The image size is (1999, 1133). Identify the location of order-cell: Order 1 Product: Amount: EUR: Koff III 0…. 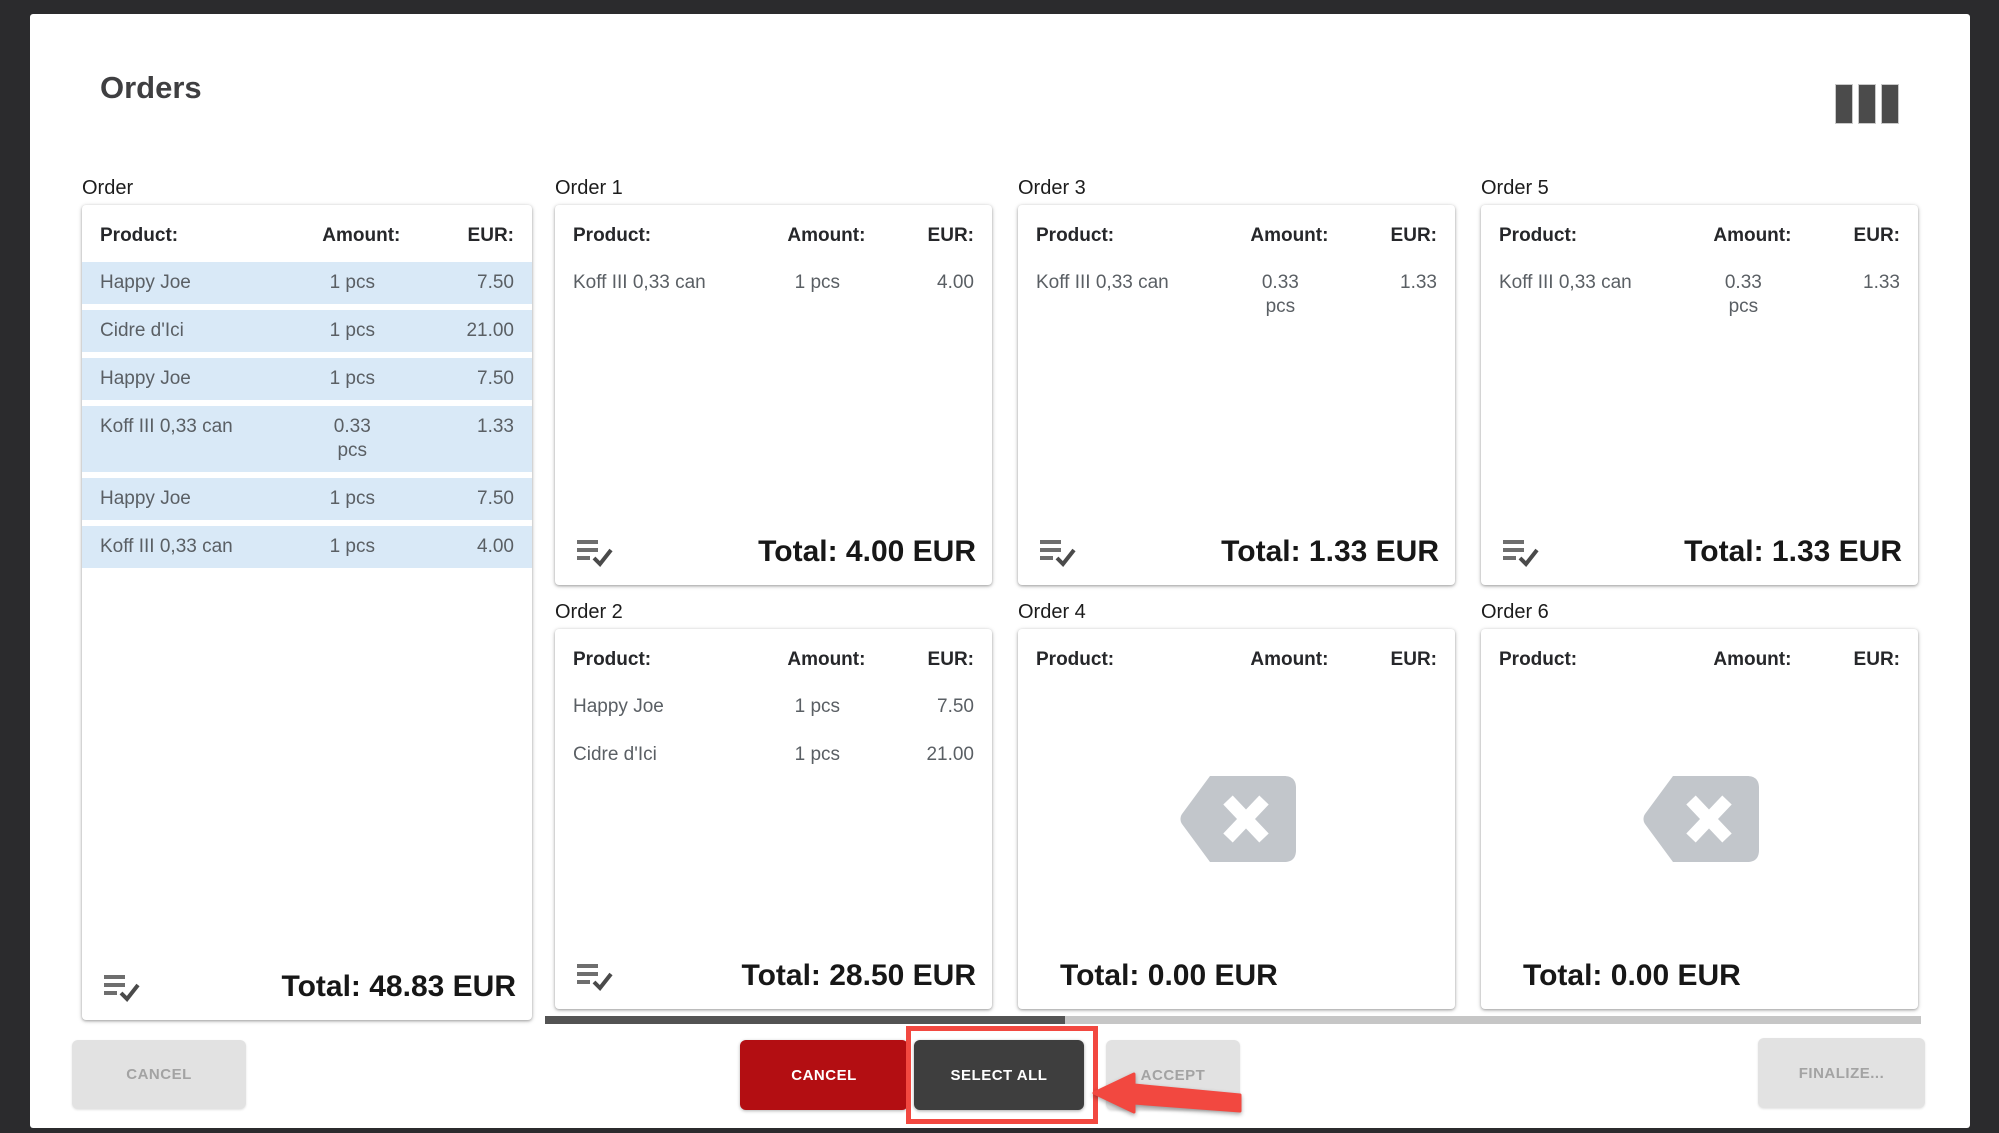
(773, 379).